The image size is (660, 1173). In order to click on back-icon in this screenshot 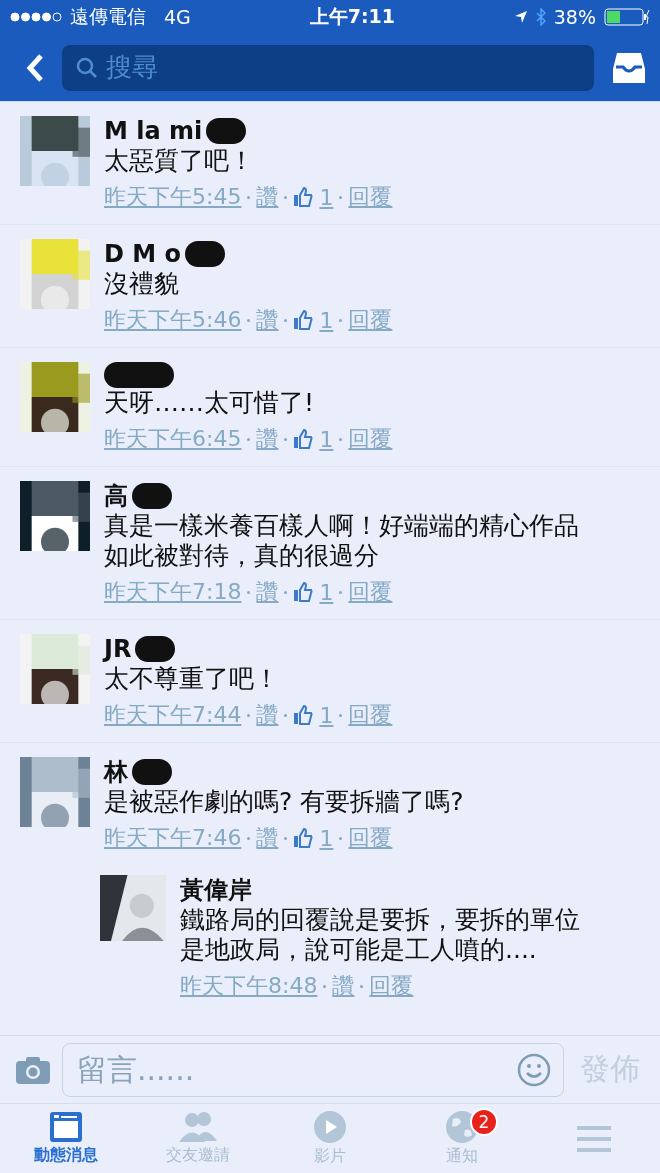, I will do `click(35, 67)`.